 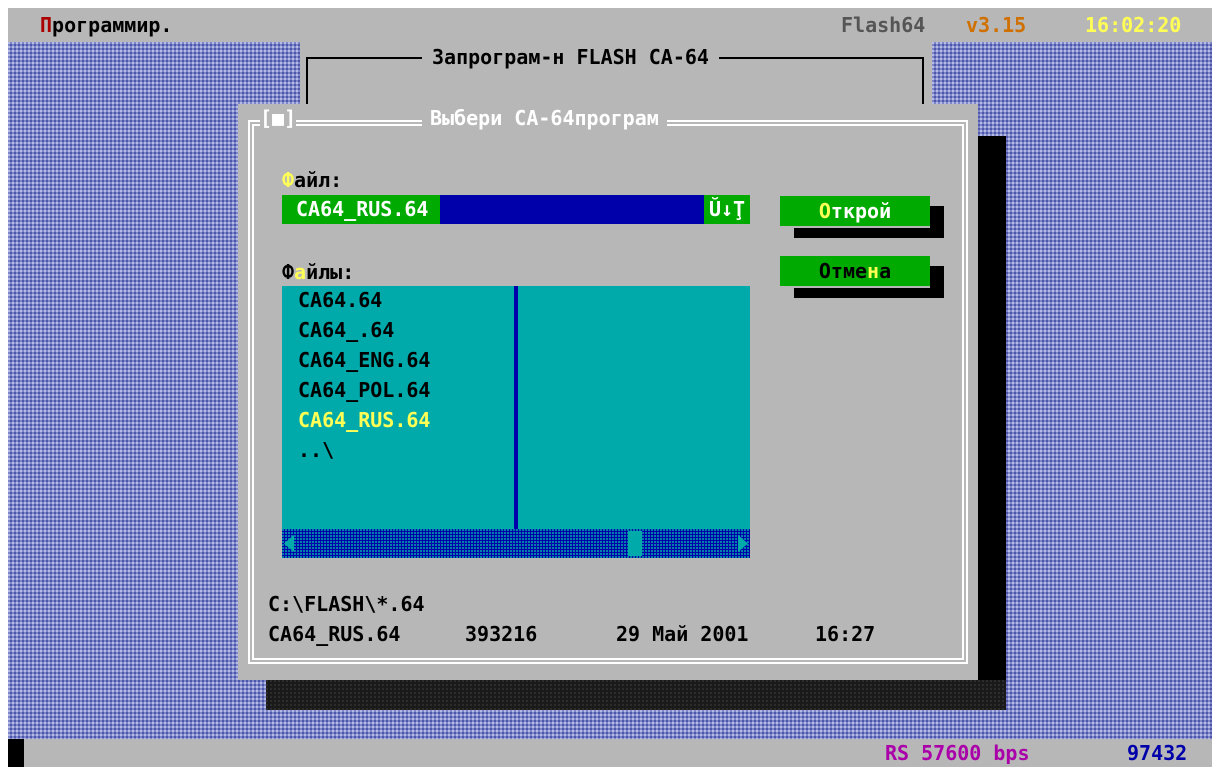 What do you see at coordinates (318, 180) in the screenshot?
I see `file-label-text: айл:` at bounding box center [318, 180].